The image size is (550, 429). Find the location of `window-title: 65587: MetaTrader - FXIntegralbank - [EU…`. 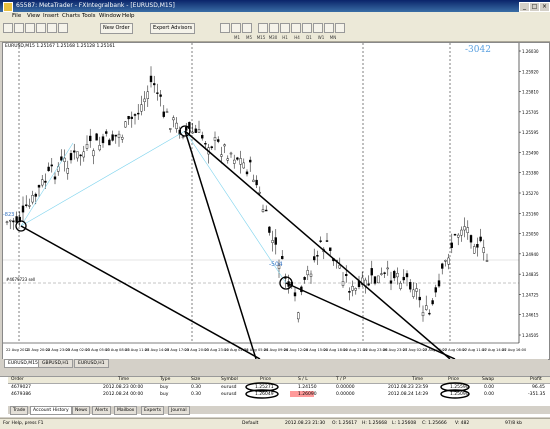

window-title: 65587: MetaTrader - FXIntegralbank - [EU… is located at coordinates (95, 5).